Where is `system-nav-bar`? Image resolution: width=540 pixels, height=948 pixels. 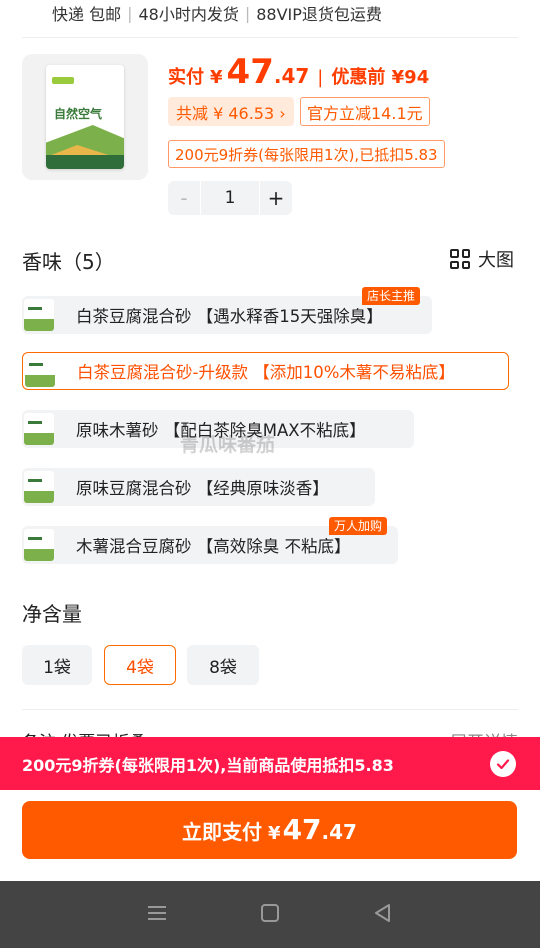 system-nav-bar is located at coordinates (270, 914).